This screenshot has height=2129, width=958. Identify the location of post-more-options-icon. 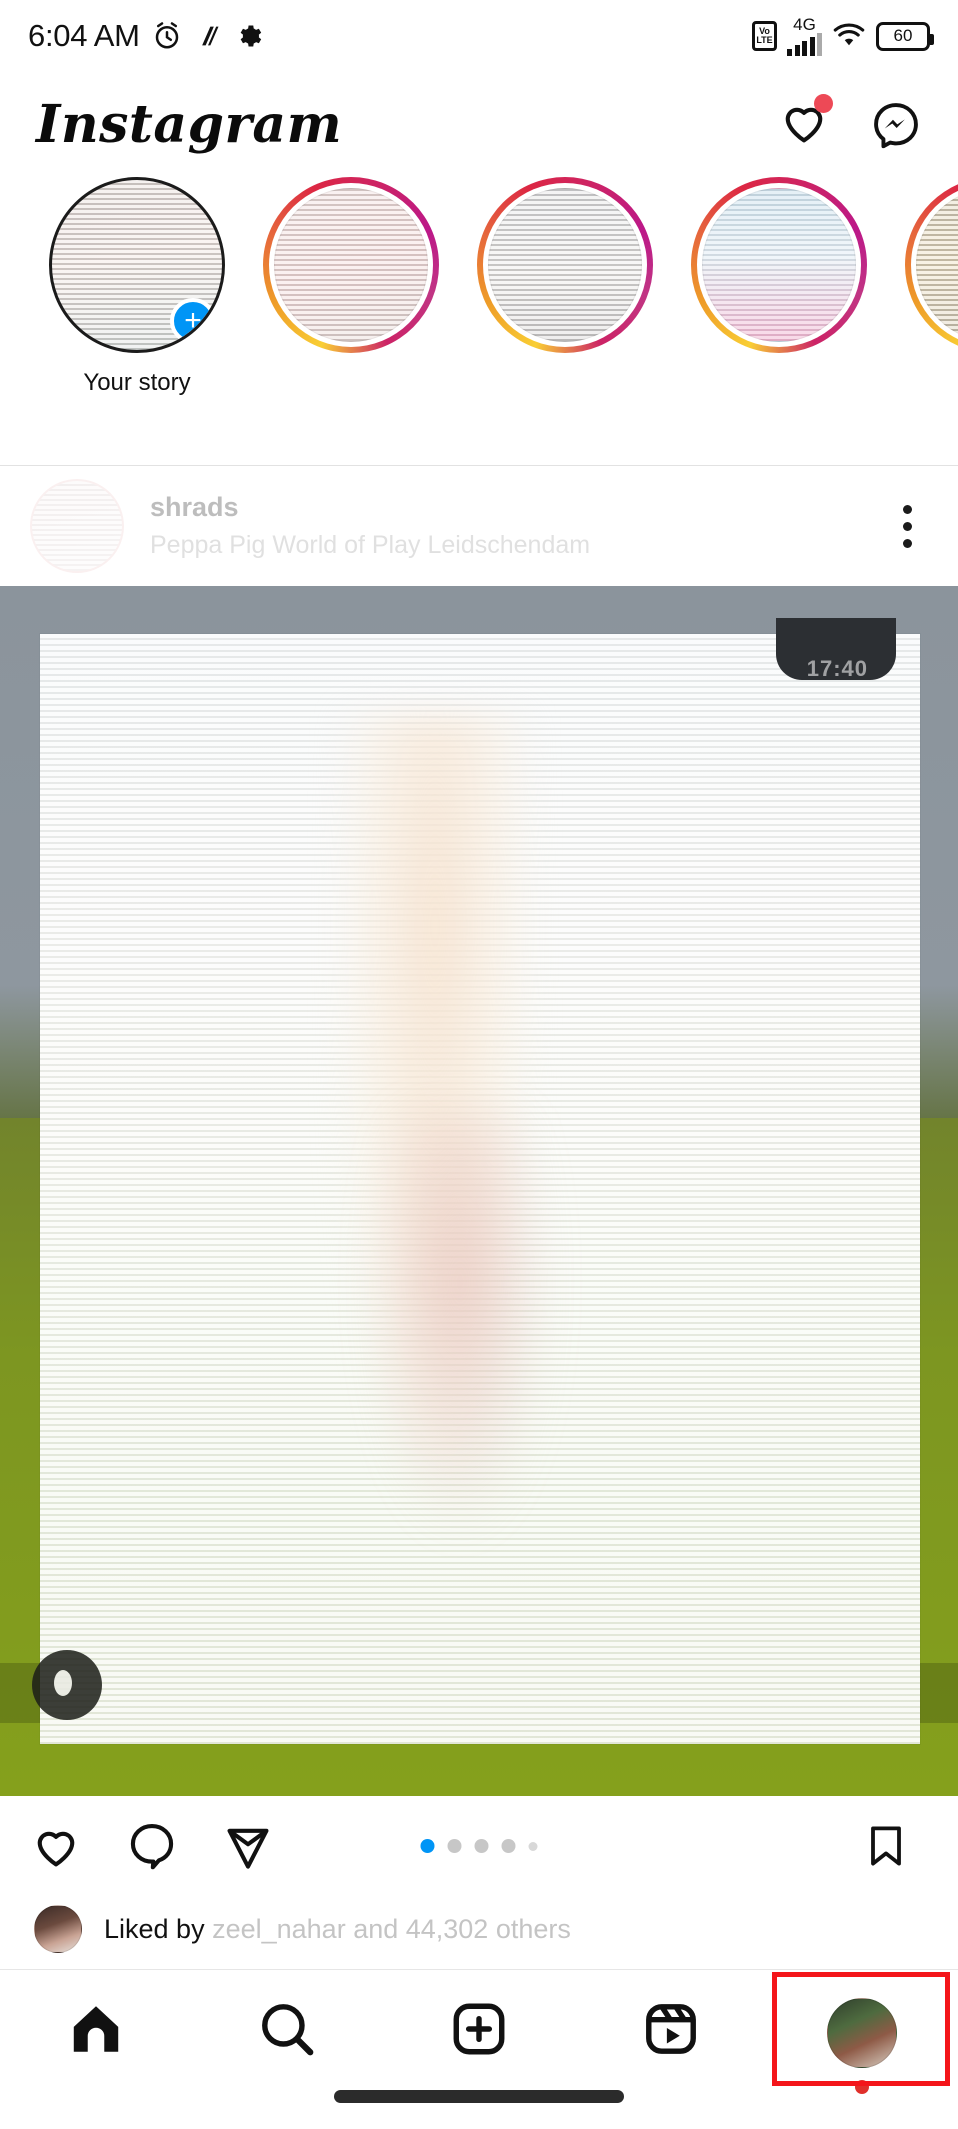
(915, 526).